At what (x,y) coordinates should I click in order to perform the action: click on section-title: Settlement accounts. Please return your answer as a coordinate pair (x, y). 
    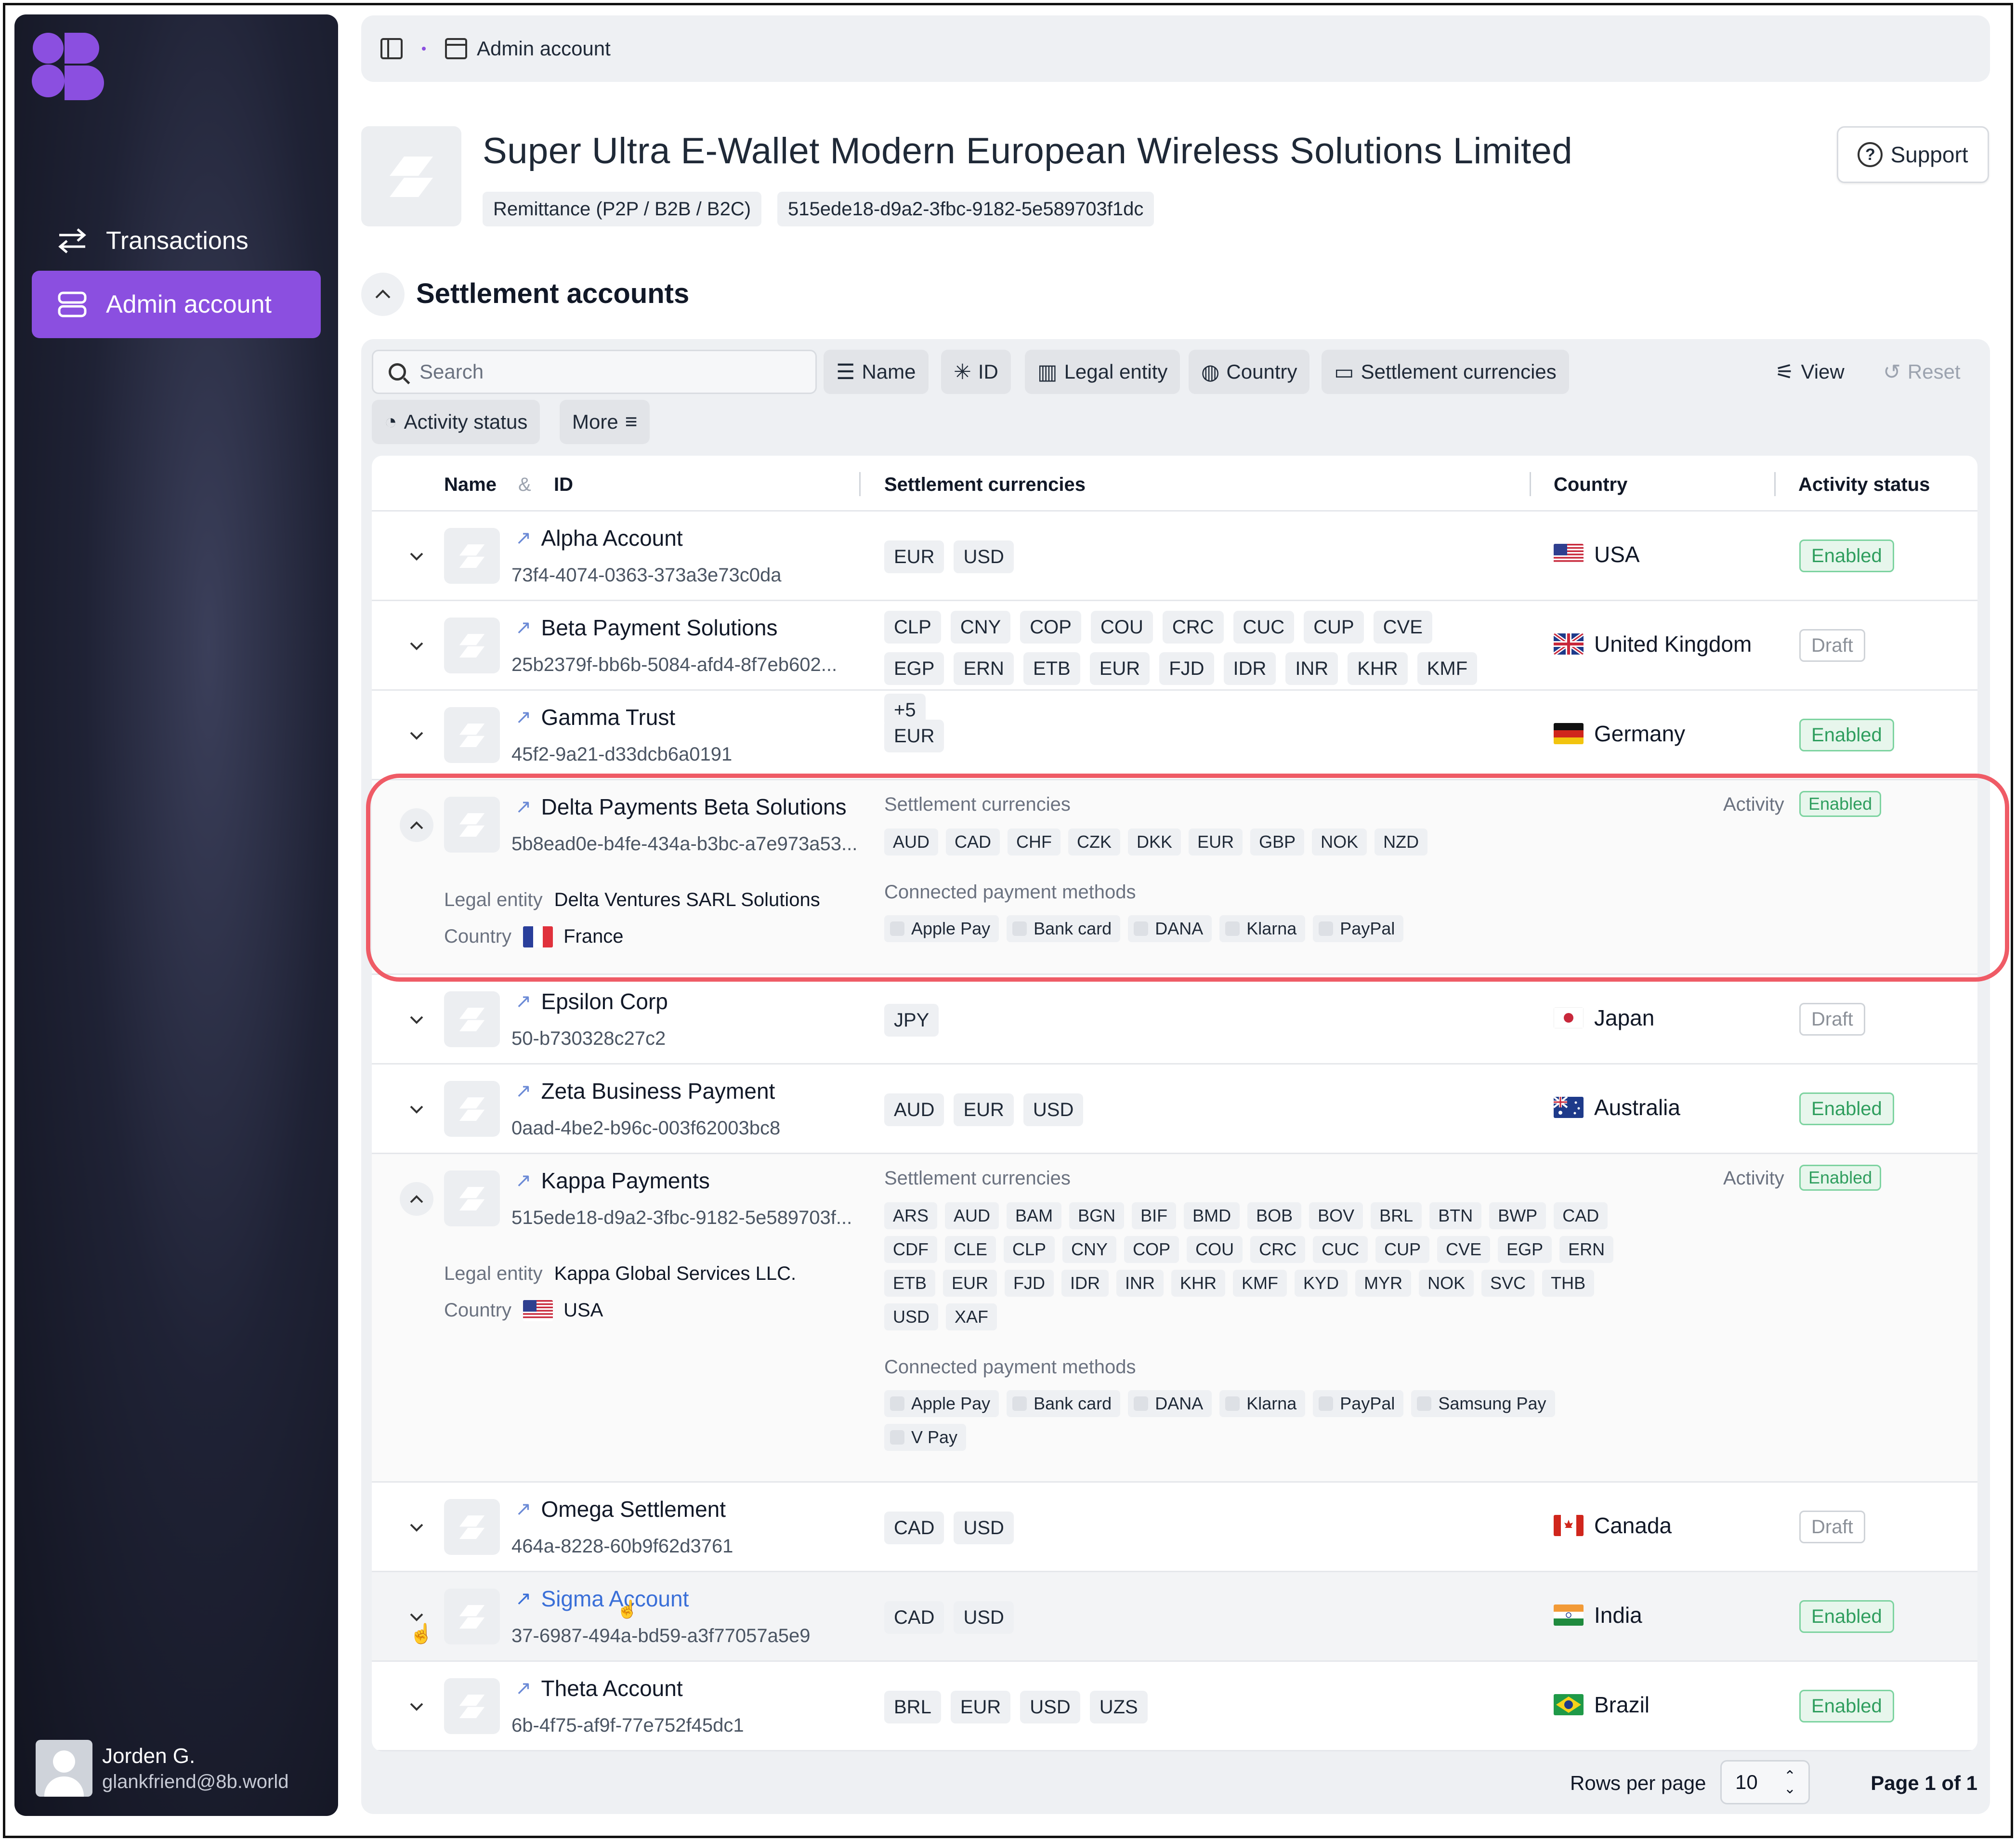
    Looking at the image, I should click on (553, 293).